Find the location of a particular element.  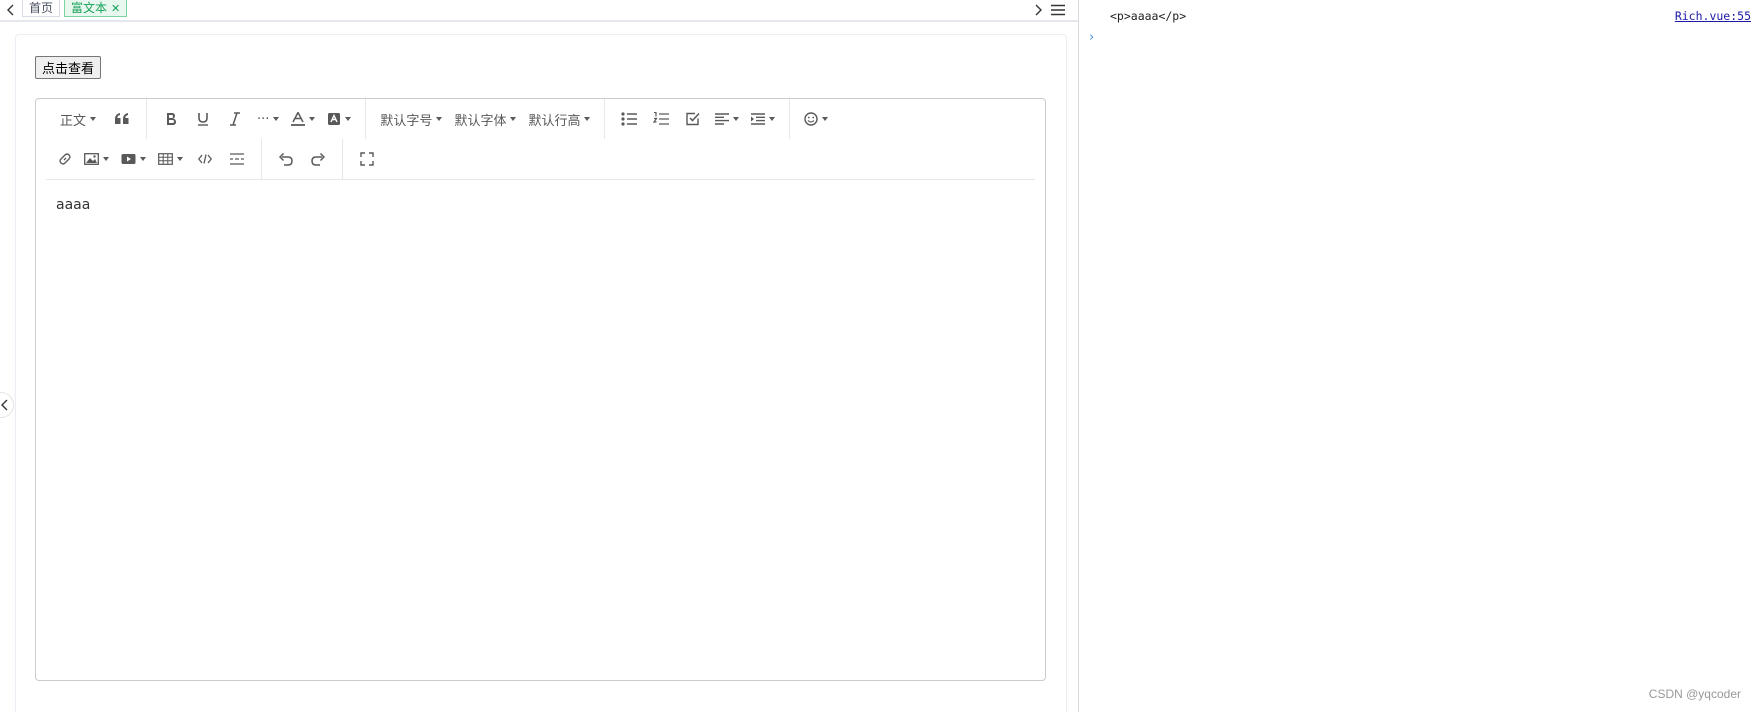

menu-icon is located at coordinates (1058, 10).